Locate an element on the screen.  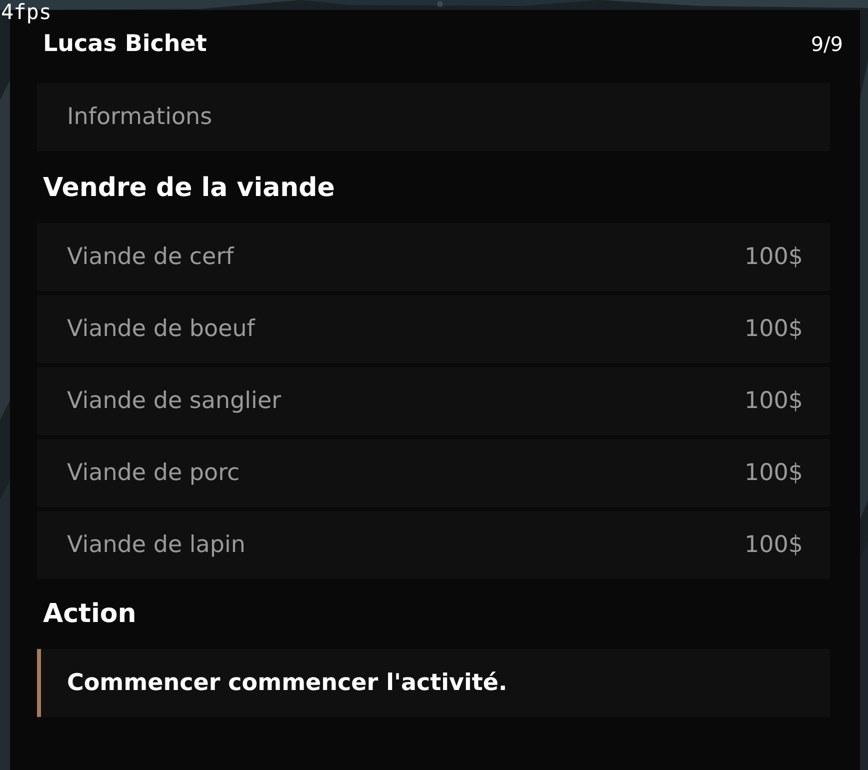
menu-item: Viande de lapin 100$ is located at coordinates (433, 545).